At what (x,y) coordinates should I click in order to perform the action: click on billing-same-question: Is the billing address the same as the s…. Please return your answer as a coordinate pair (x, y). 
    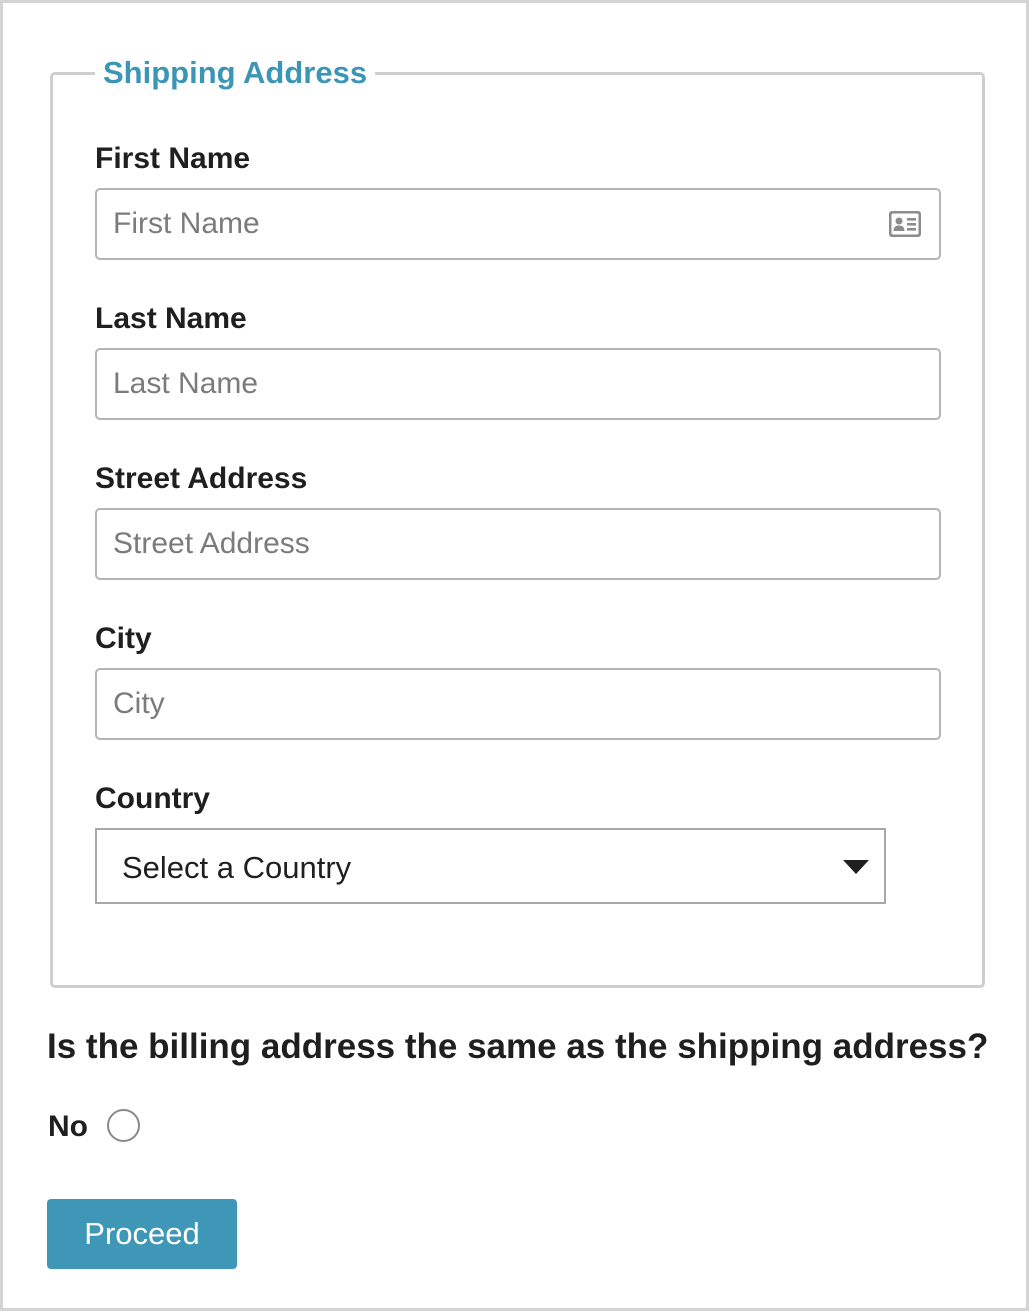
    Looking at the image, I should click on (518, 1046).